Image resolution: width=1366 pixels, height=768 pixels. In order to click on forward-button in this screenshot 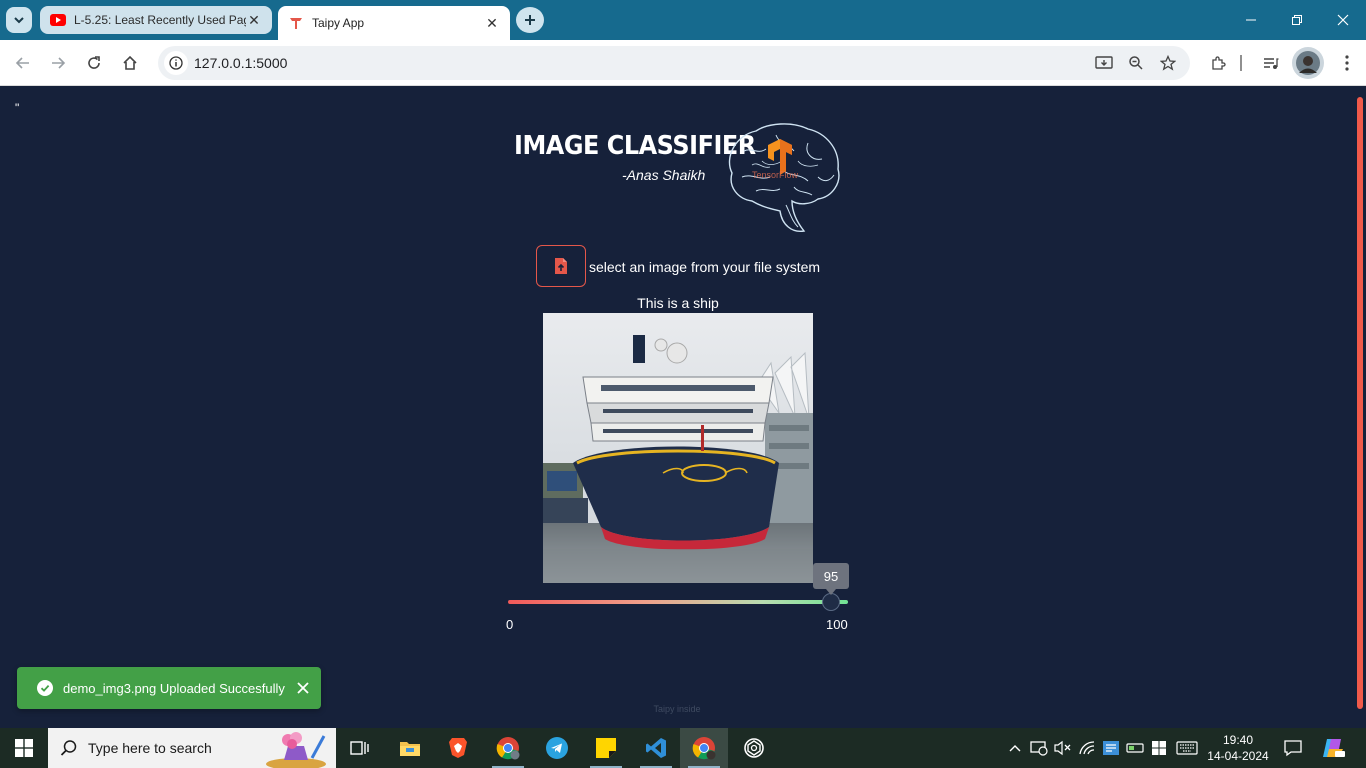, I will do `click(58, 63)`.